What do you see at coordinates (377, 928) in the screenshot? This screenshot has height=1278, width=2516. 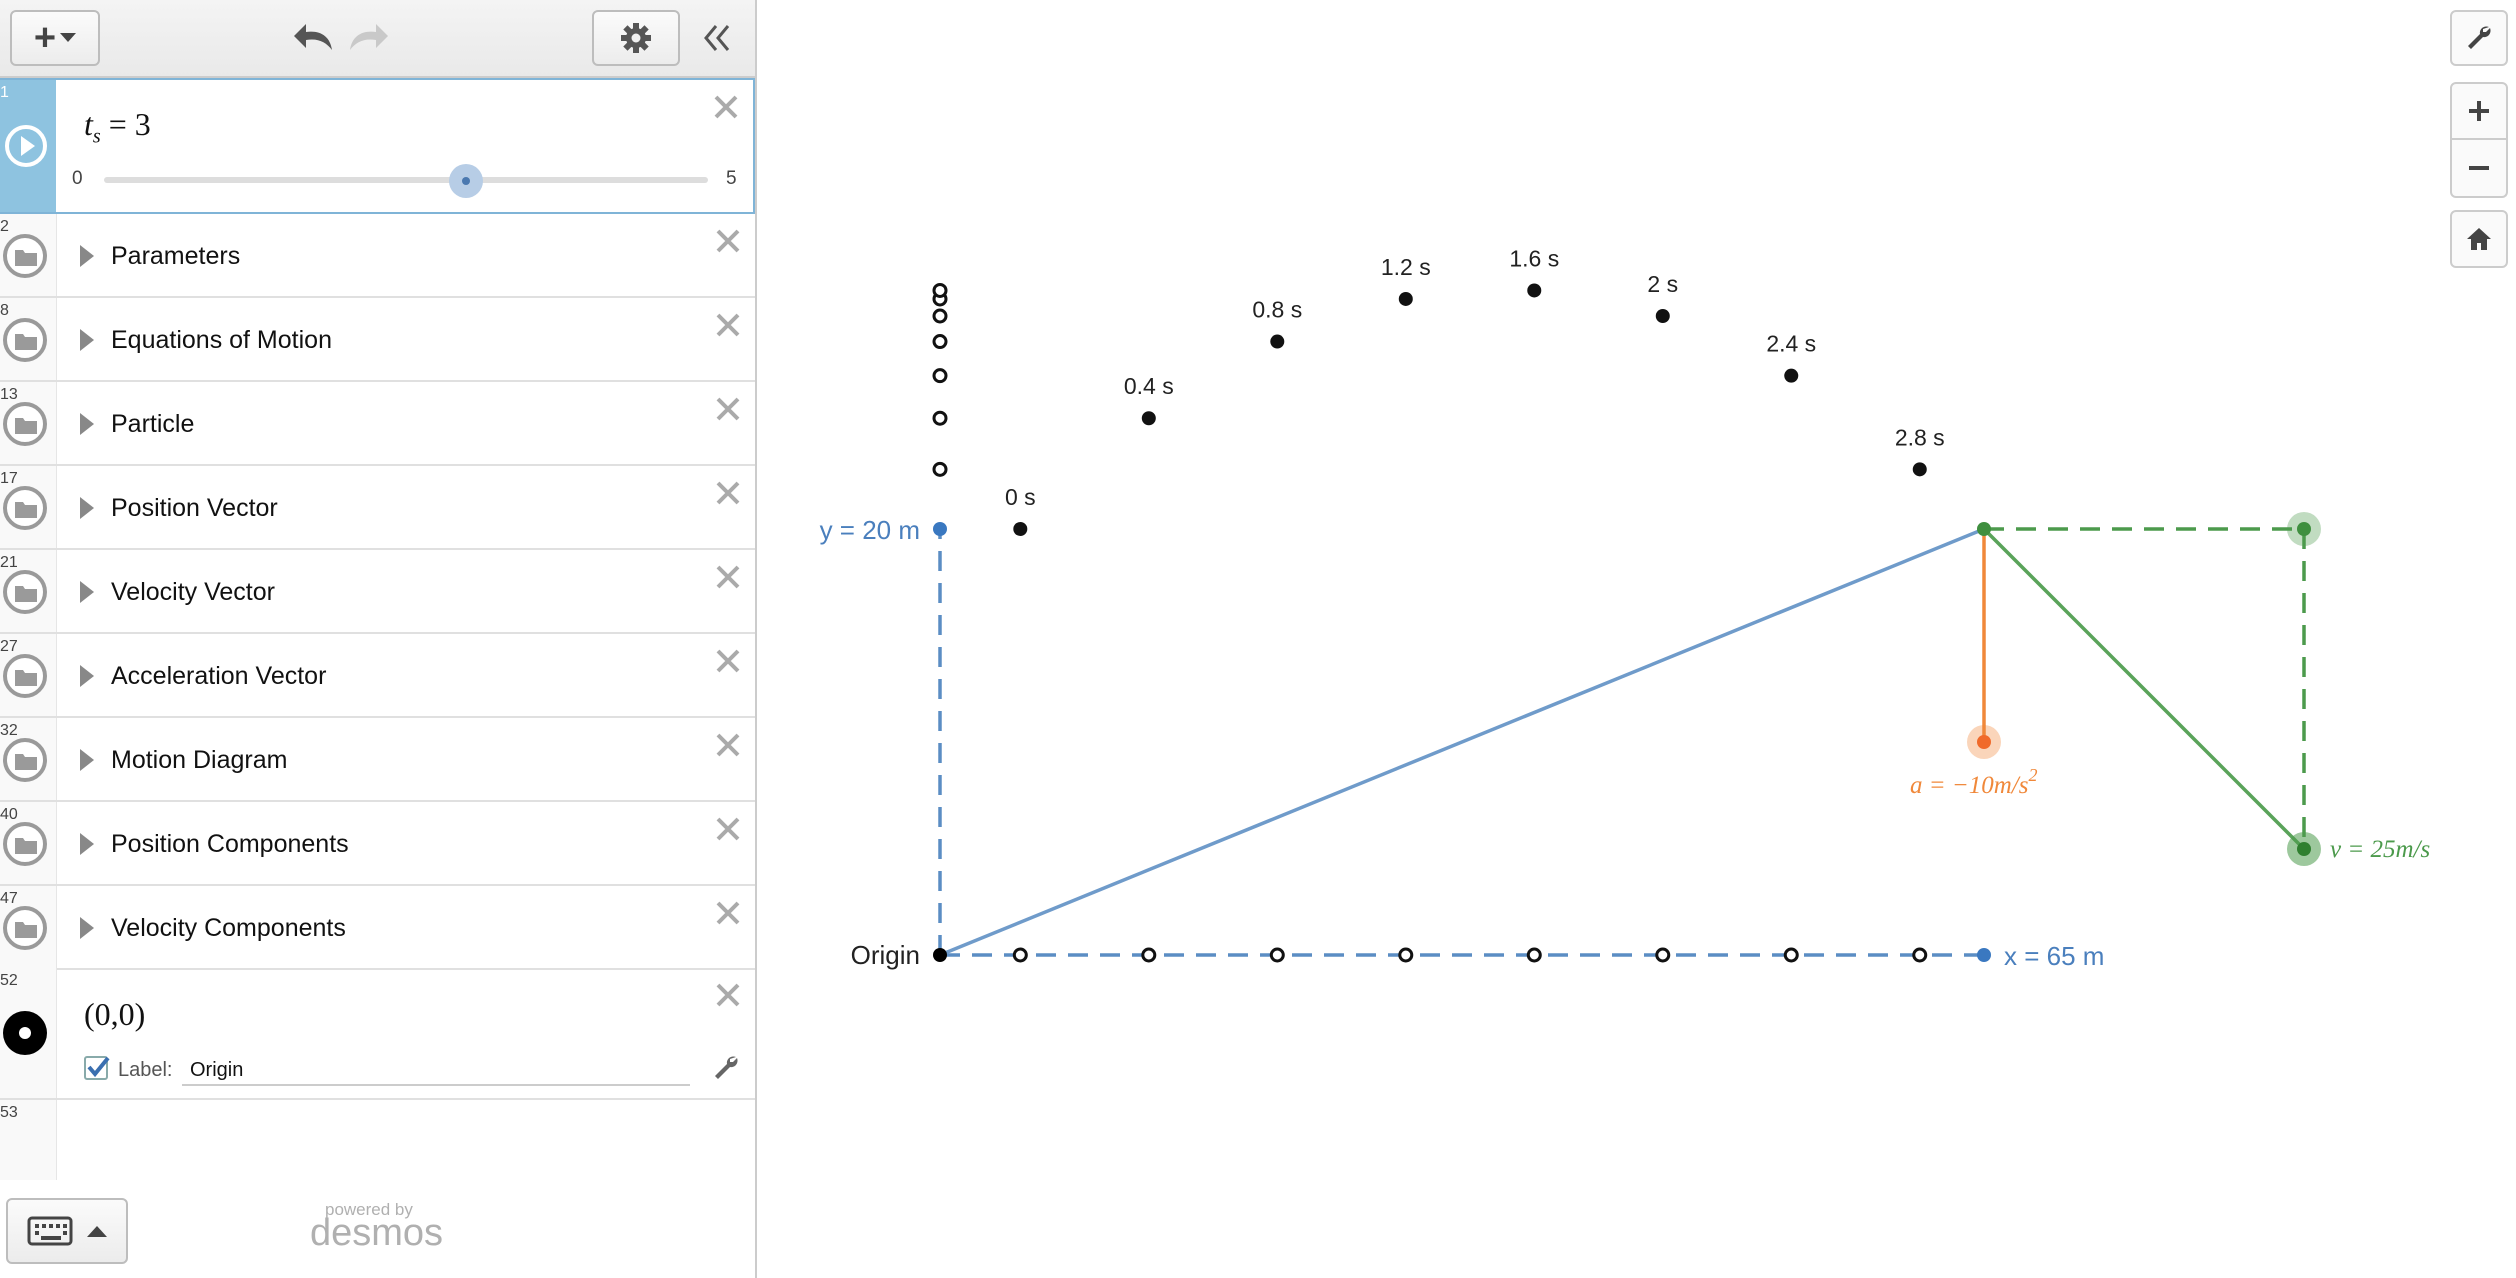 I see `folder-row: 47 Velocity Components` at bounding box center [377, 928].